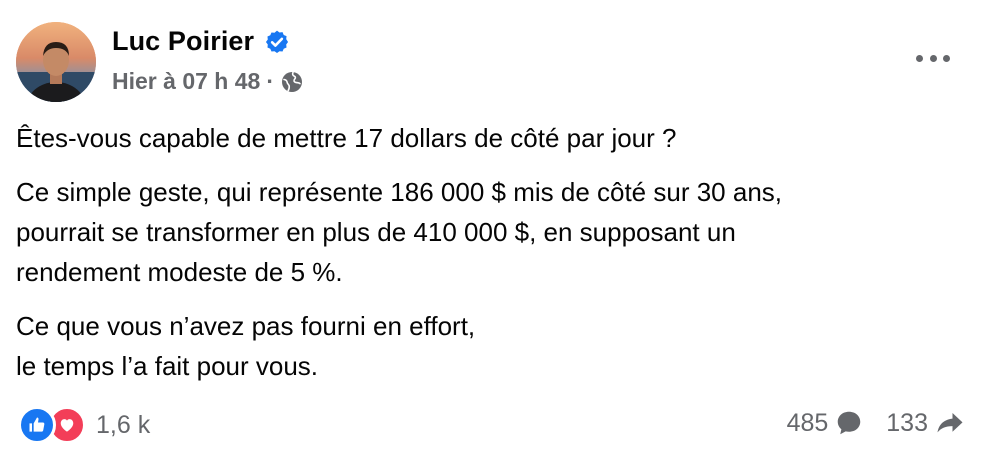 Image resolution: width=982 pixels, height=464 pixels. I want to click on comments-count: 485, so click(807, 422).